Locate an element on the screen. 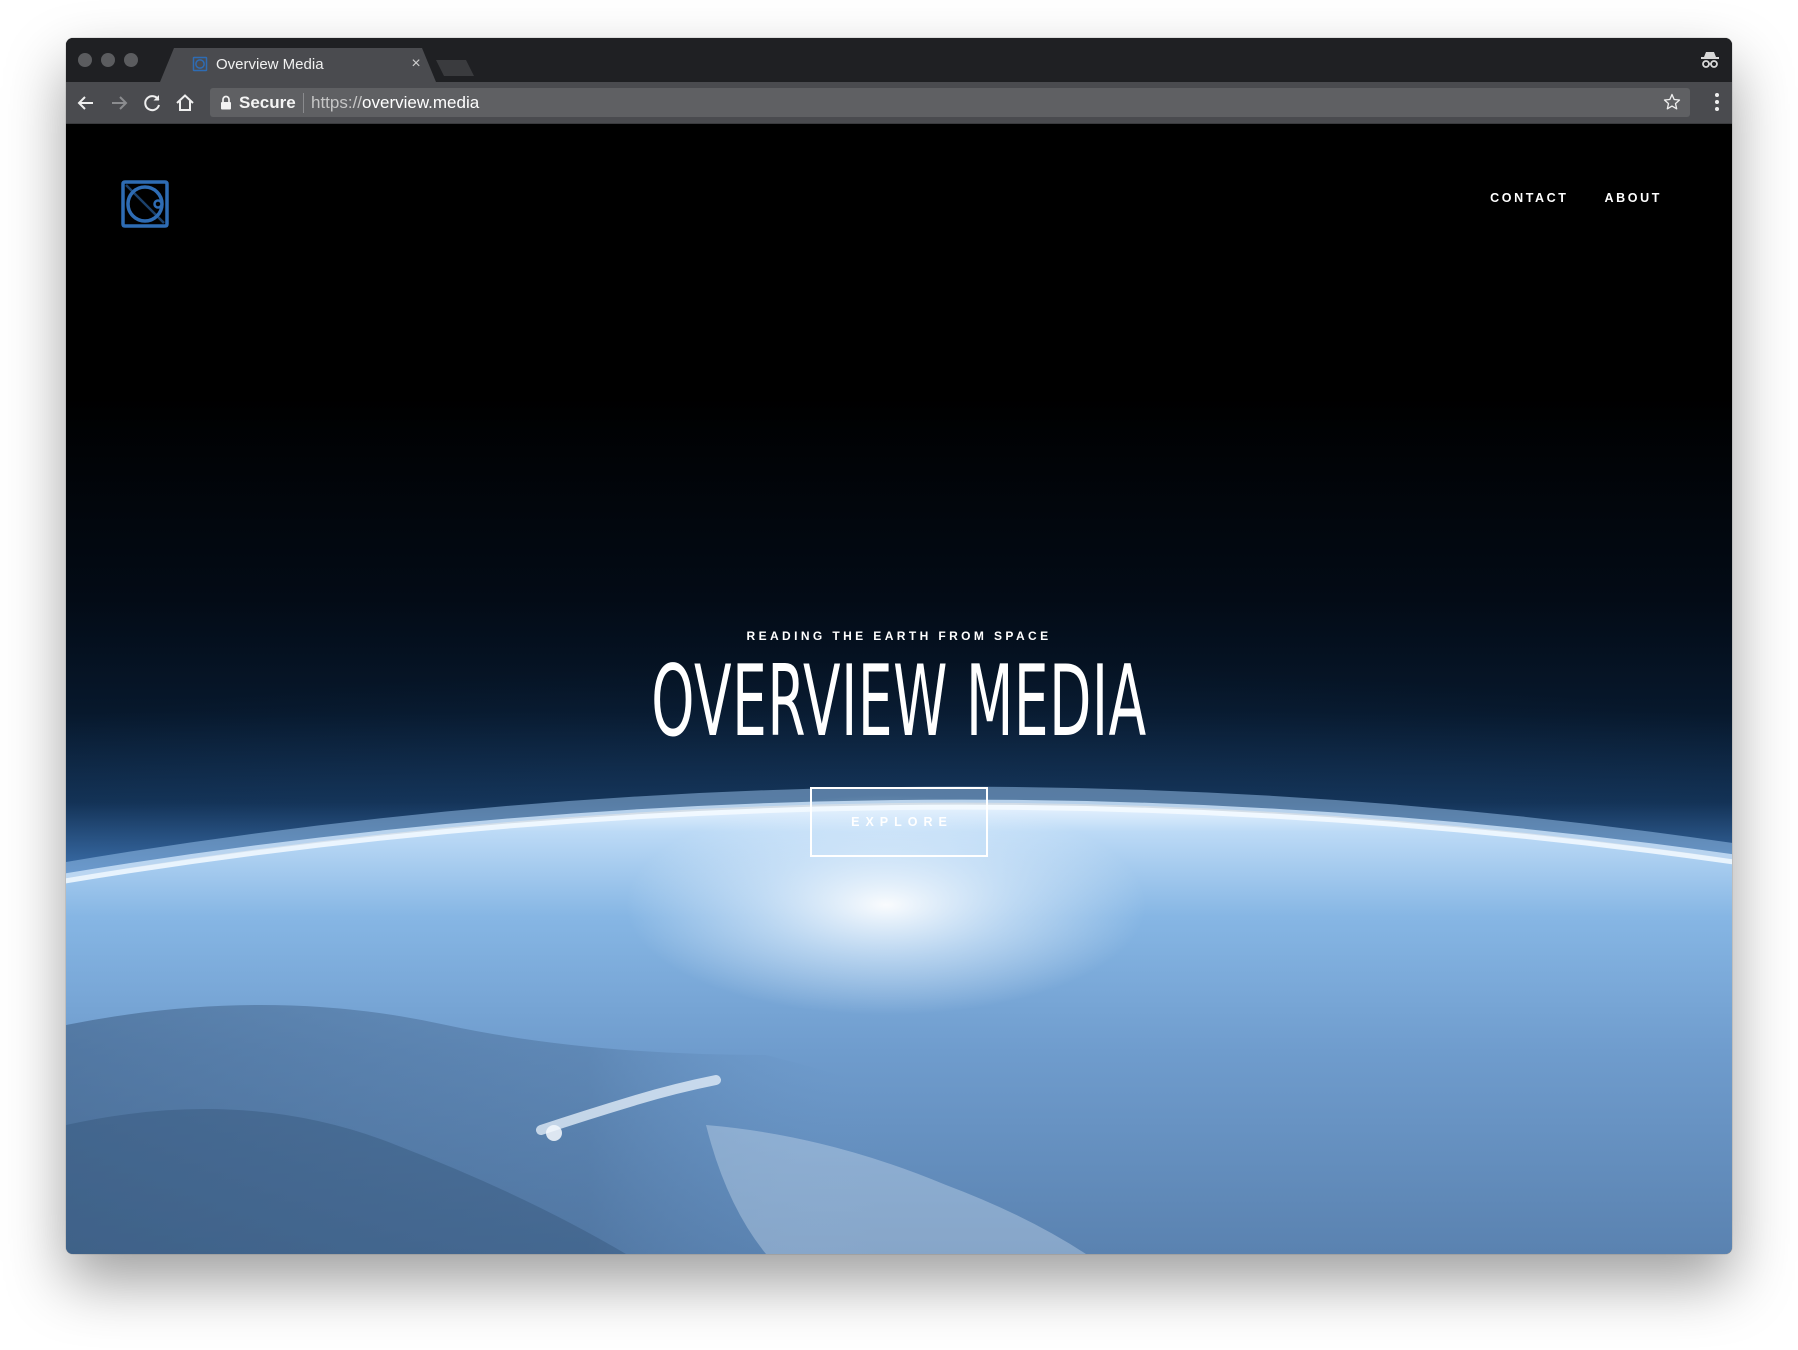 This screenshot has width=1798, height=1350. url-text: https://overview.media is located at coordinates (395, 103).